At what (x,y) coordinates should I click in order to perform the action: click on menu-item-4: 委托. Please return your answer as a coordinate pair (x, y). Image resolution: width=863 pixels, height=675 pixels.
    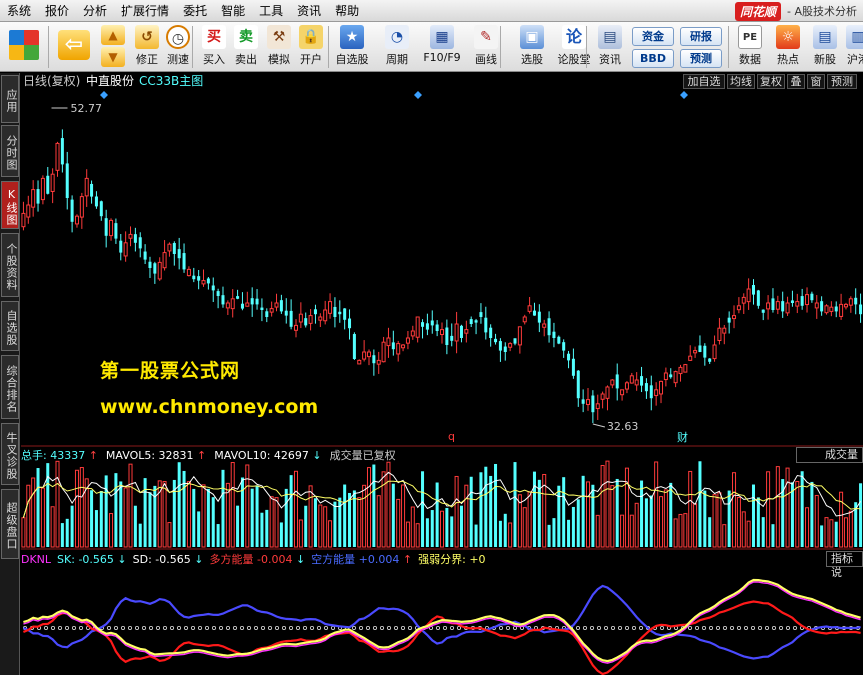
    Looking at the image, I should click on (195, 11).